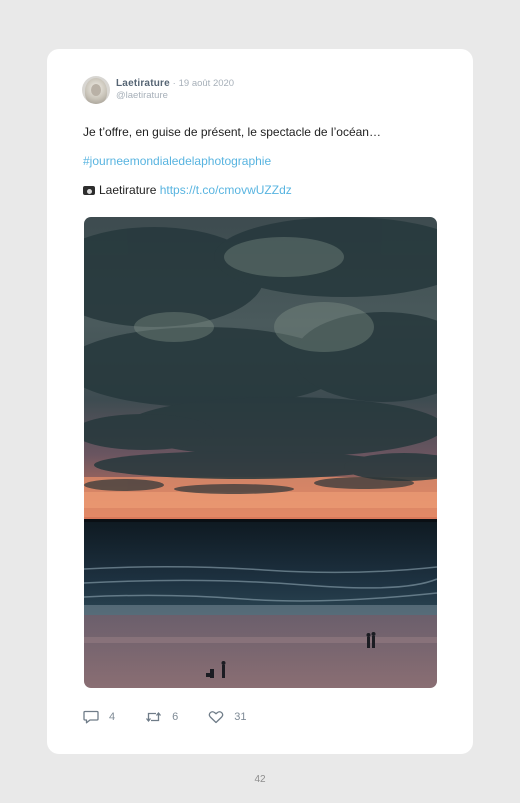  What do you see at coordinates (175, 717) in the screenshot?
I see `retweet-count: 6` at bounding box center [175, 717].